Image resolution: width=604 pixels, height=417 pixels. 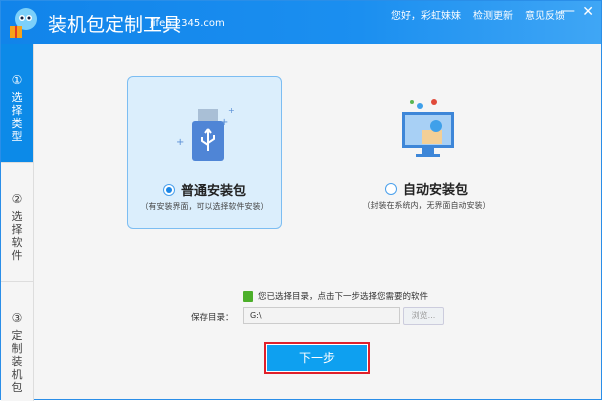 I want to click on next-button: 下一步, so click(x=317, y=358).